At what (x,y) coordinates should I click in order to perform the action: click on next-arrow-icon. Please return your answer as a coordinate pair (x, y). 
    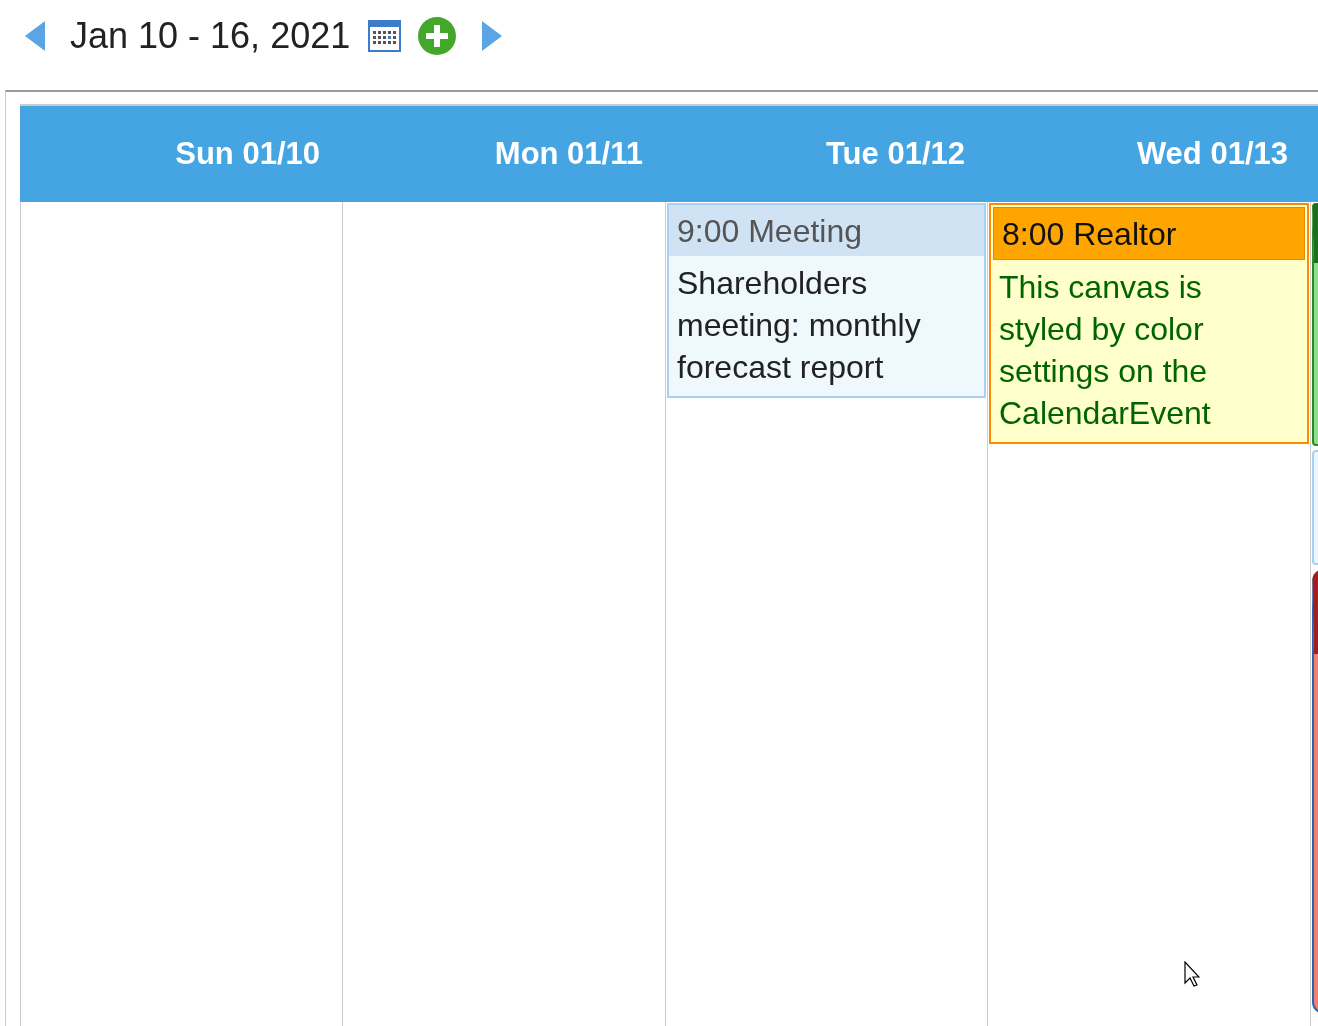
    Looking at the image, I should click on (492, 36).